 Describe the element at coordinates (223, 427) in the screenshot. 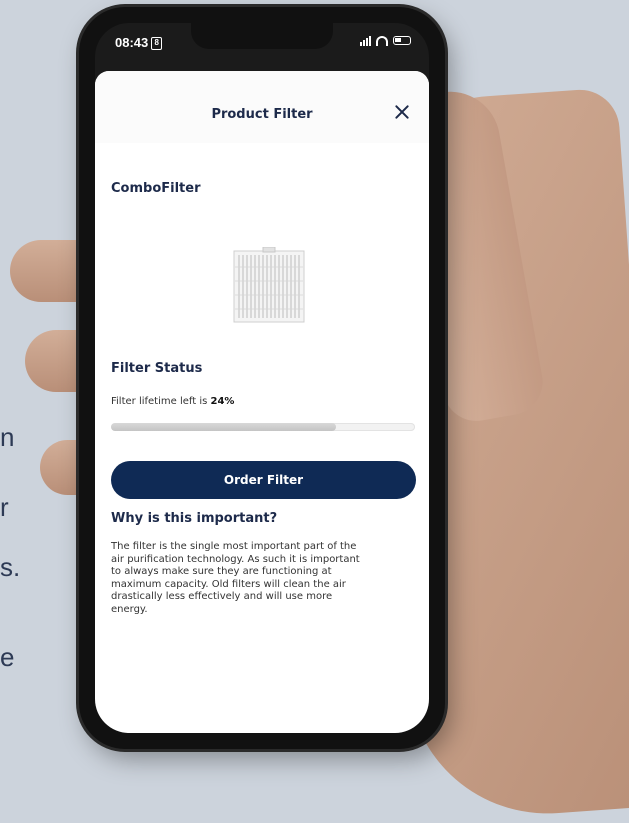

I see `filter-lifetime-progress-fill` at that location.